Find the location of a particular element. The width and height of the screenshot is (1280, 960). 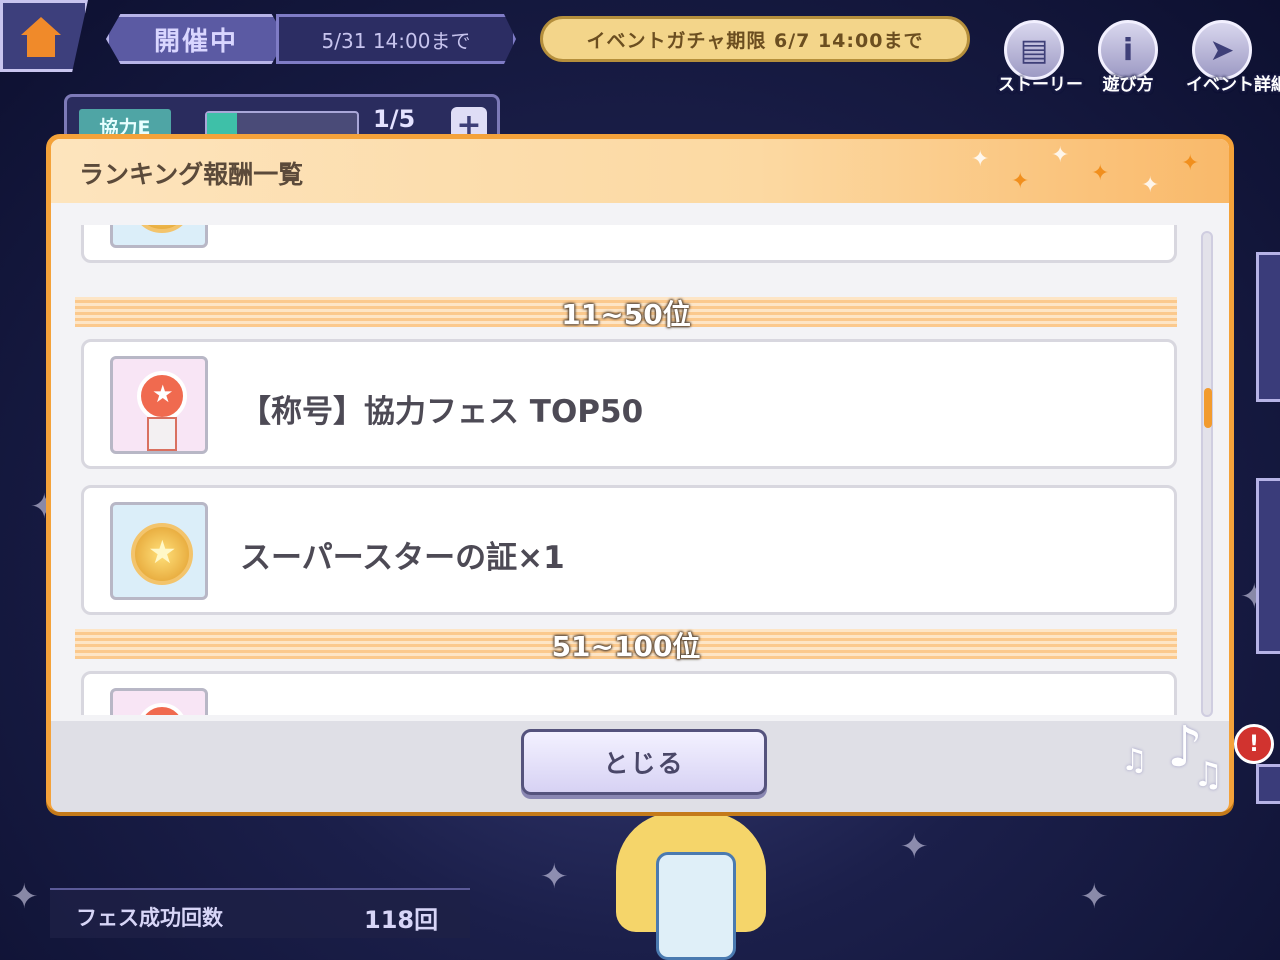

story-button-label: ストーリー is located at coordinates (1040, 85).